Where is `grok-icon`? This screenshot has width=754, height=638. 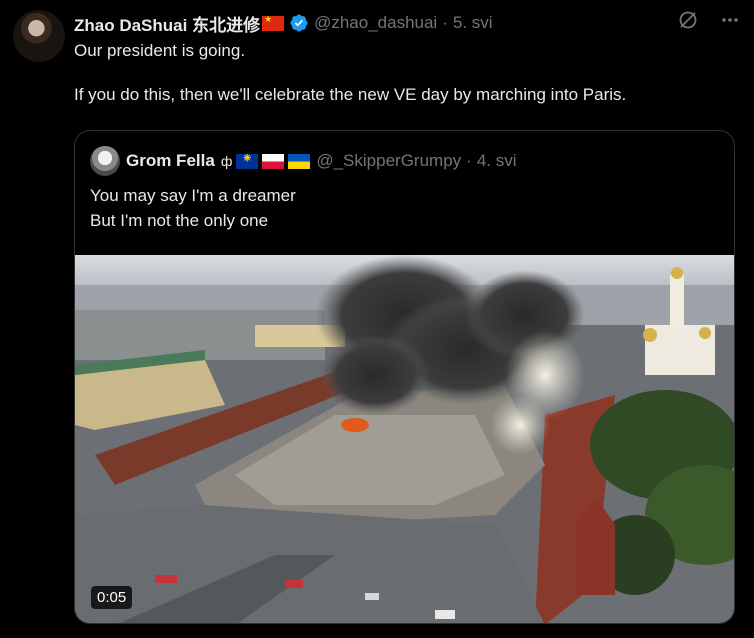 grok-icon is located at coordinates (688, 22).